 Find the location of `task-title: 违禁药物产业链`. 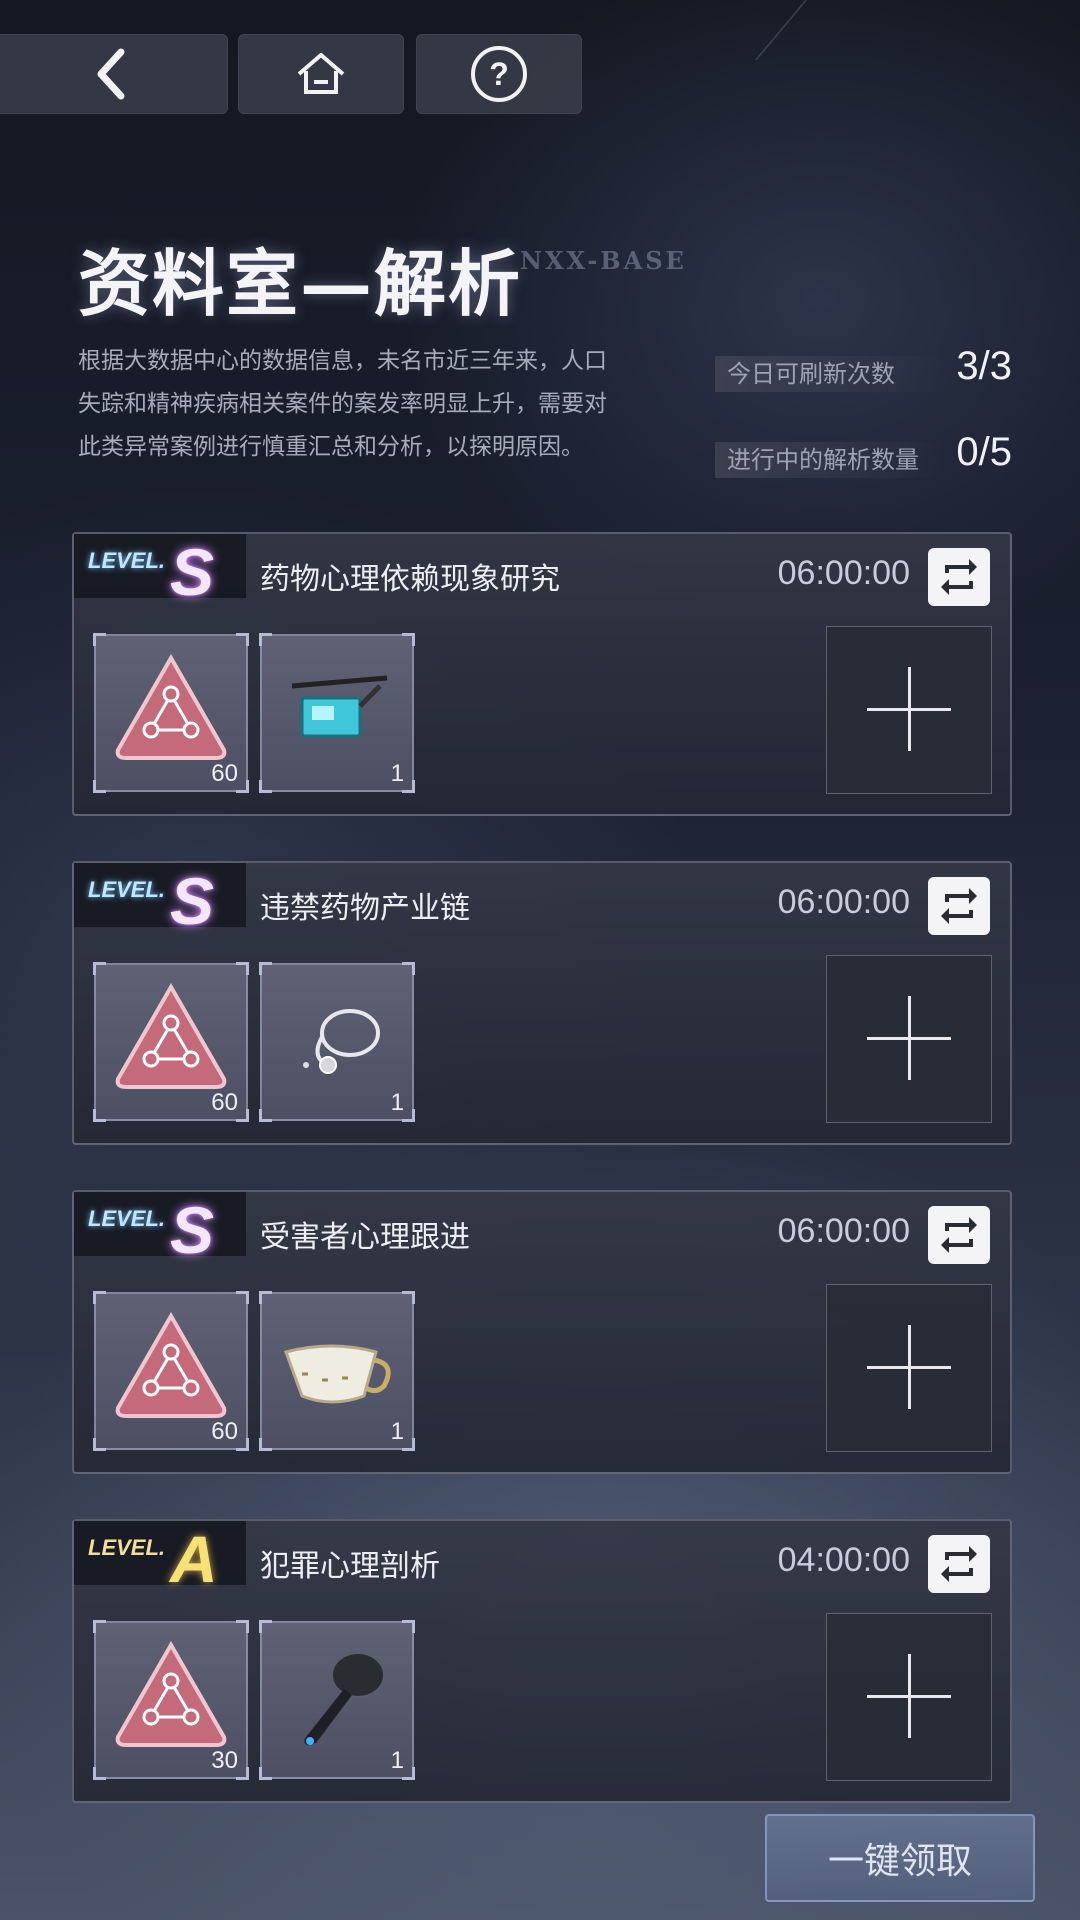

task-title: 违禁药物产业链 is located at coordinates (365, 908).